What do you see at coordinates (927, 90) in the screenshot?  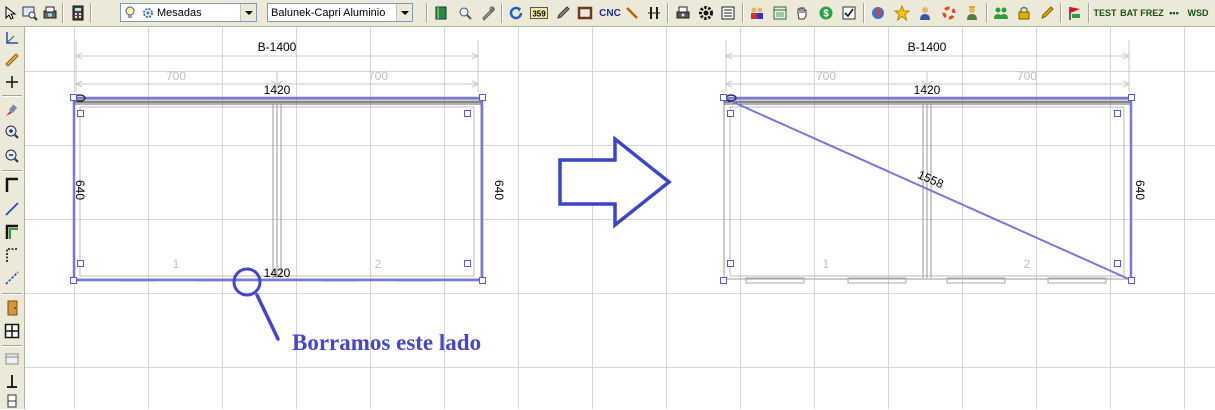 I see `right-top-side-length: 1420` at bounding box center [927, 90].